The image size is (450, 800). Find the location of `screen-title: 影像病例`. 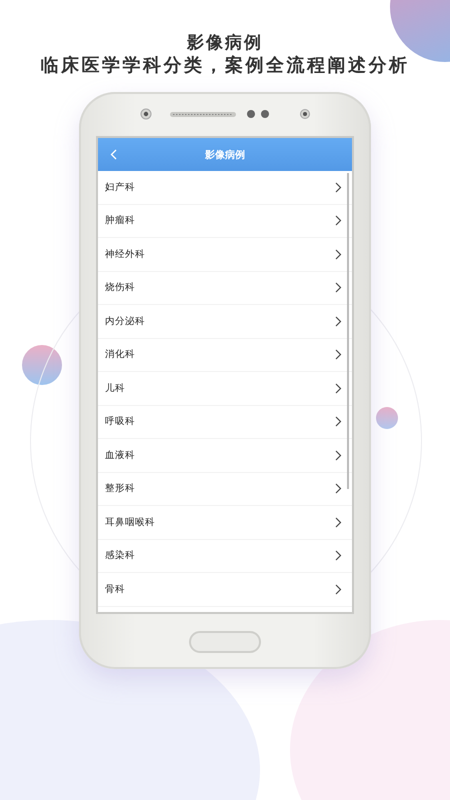

screen-title: 影像病例 is located at coordinates (225, 155).